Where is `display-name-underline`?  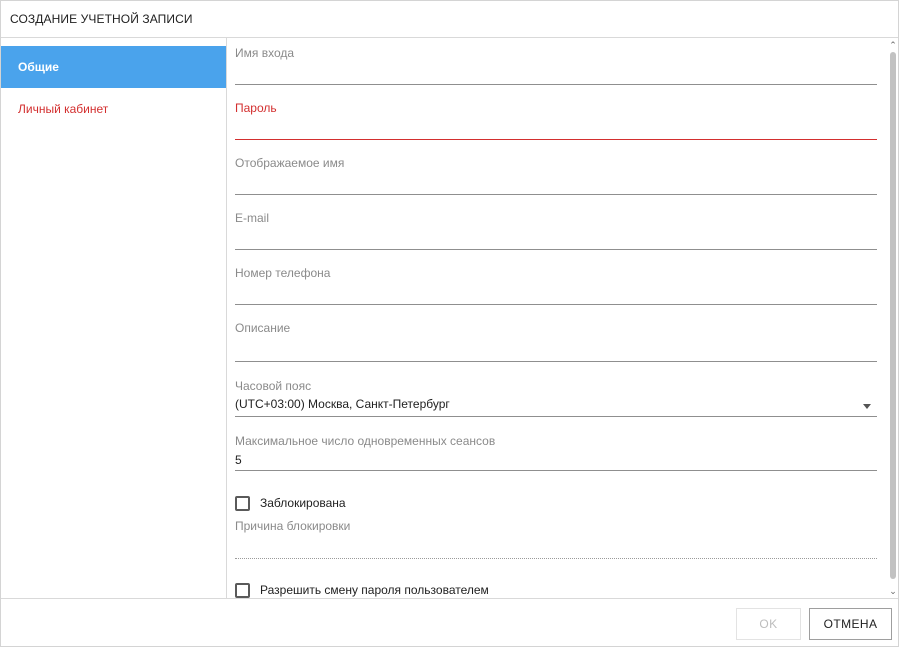
display-name-underline is located at coordinates (556, 194).